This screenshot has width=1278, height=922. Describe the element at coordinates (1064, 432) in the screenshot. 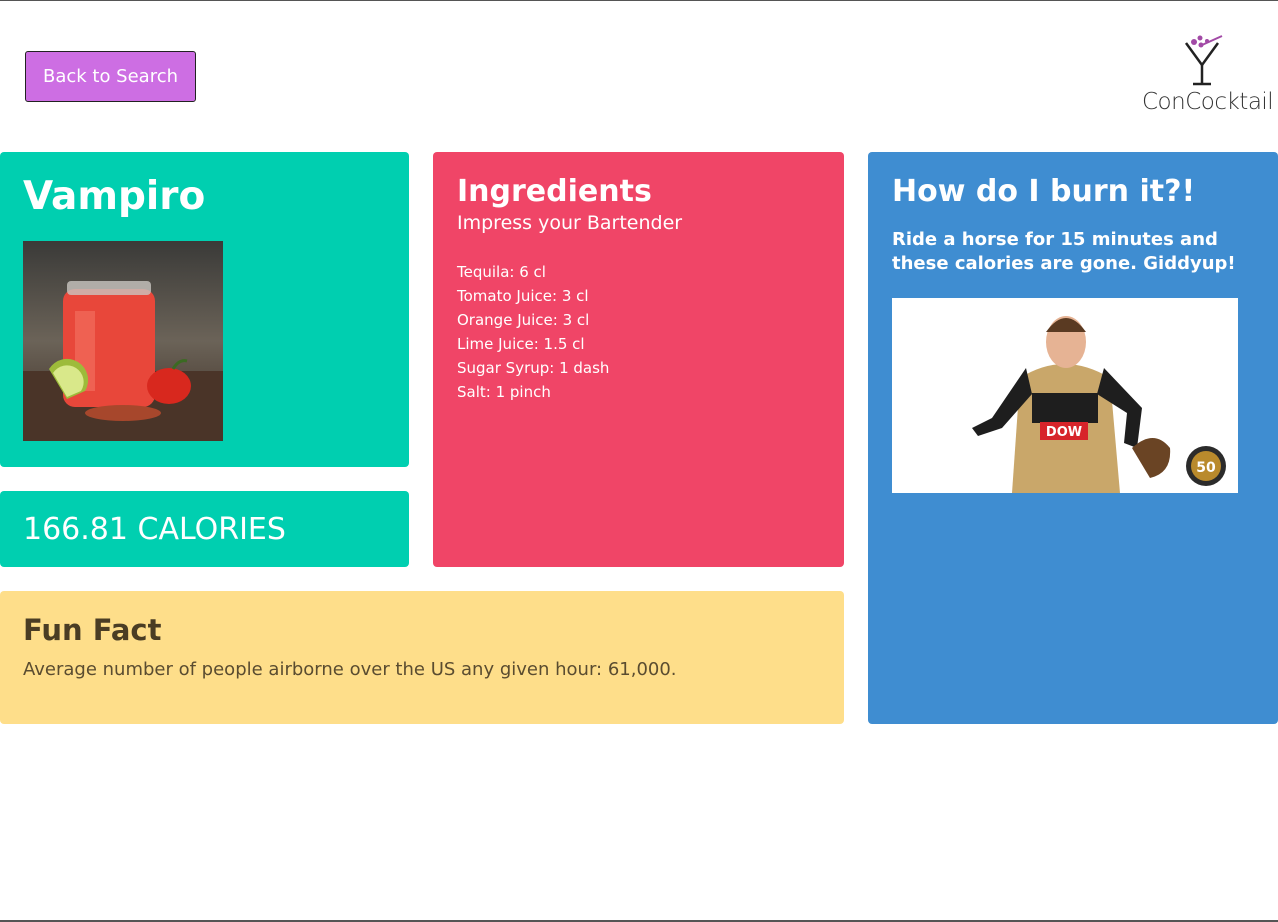

I see `svg-text: DOW` at that location.